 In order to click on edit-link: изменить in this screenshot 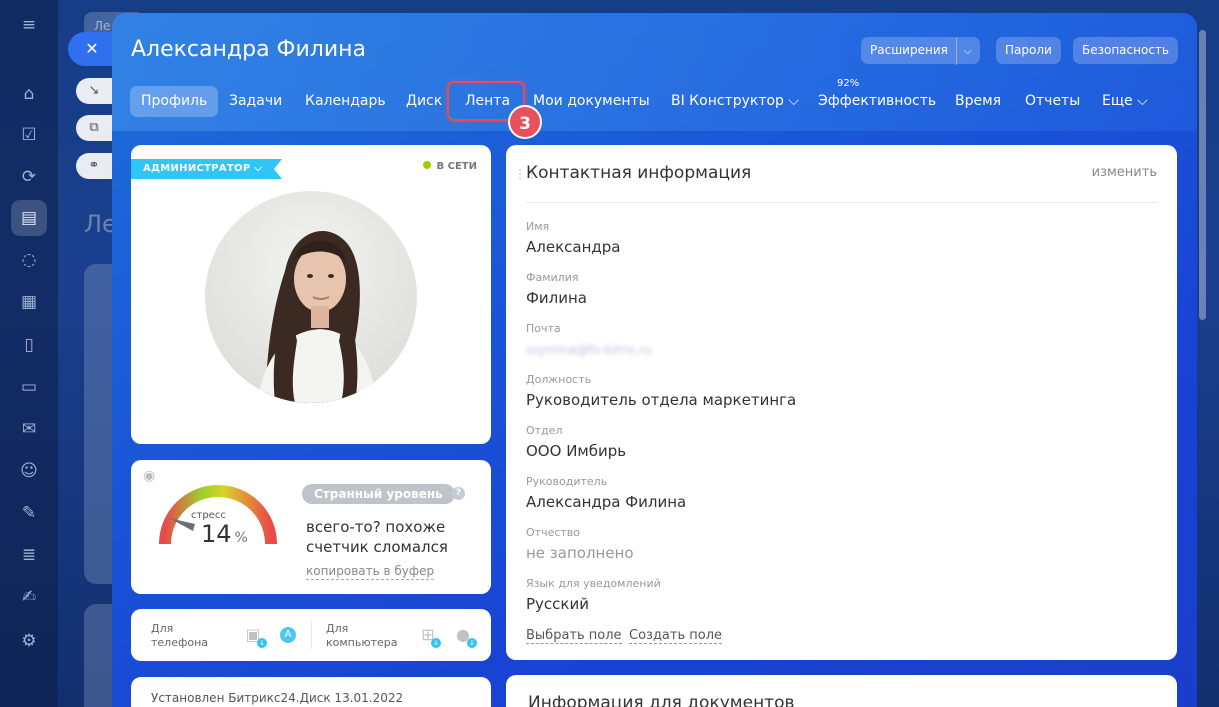, I will do `click(1124, 172)`.